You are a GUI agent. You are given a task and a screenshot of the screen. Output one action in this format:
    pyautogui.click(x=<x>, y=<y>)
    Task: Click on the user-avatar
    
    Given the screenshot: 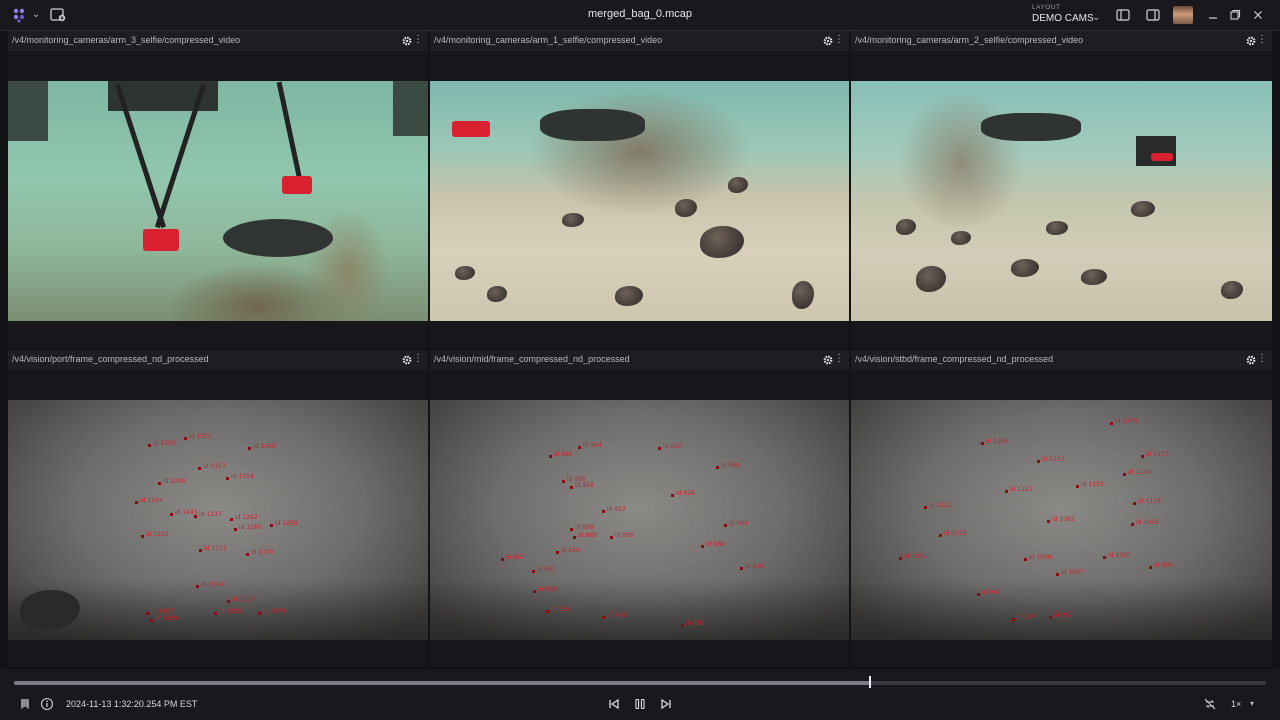 What is the action you would take?
    pyautogui.click(x=1183, y=15)
    